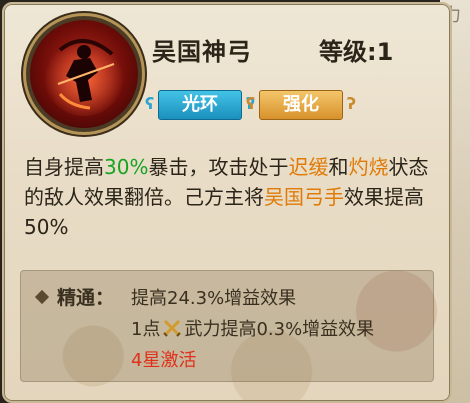  What do you see at coordinates (164, 360) in the screenshot?
I see `mastery-activation: 4星激活` at bounding box center [164, 360].